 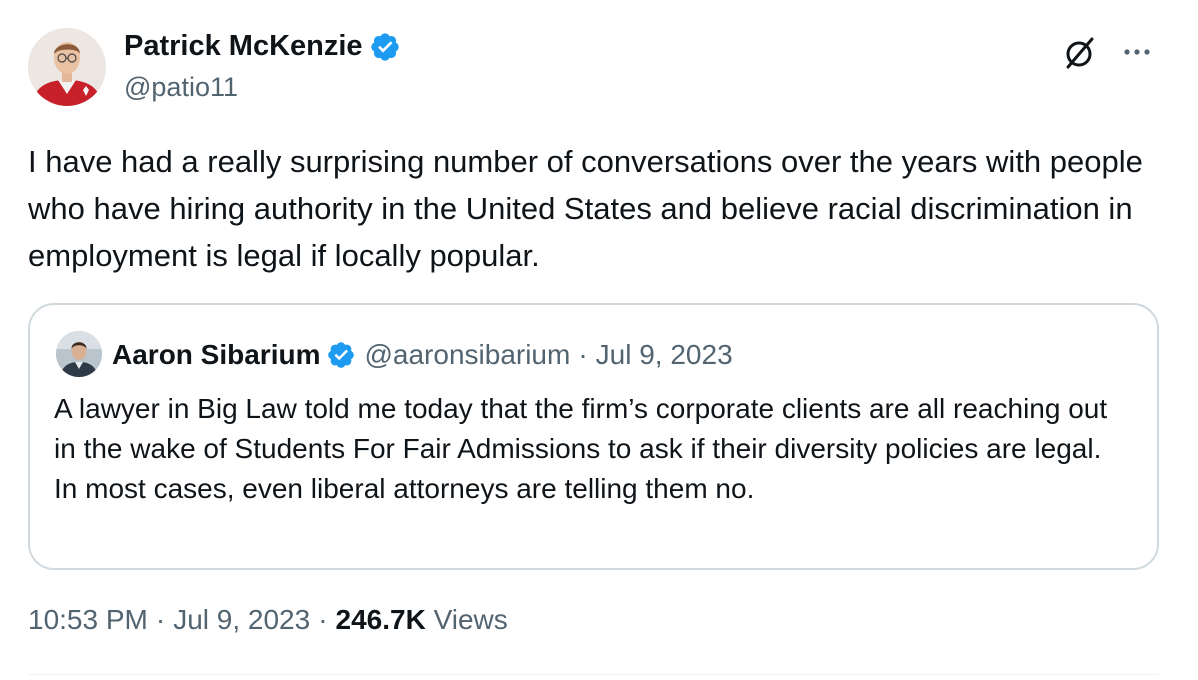 What do you see at coordinates (79, 354) in the screenshot?
I see `quoted-author-avatar` at bounding box center [79, 354].